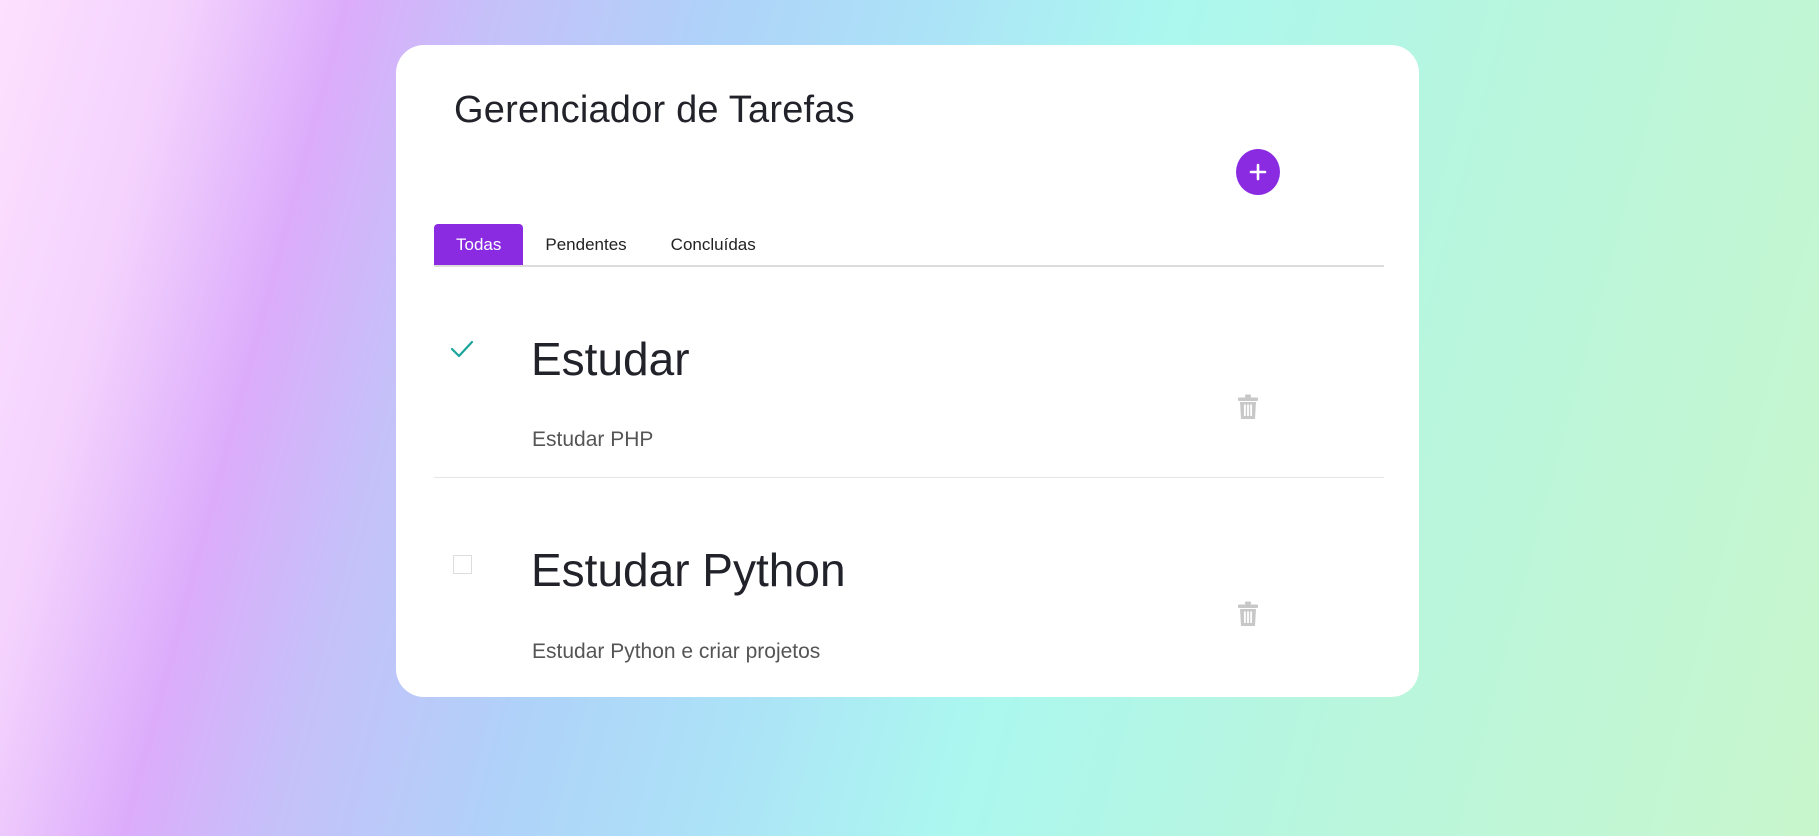  Describe the element at coordinates (610, 359) in the screenshot. I see `task-title: Estudar` at that location.